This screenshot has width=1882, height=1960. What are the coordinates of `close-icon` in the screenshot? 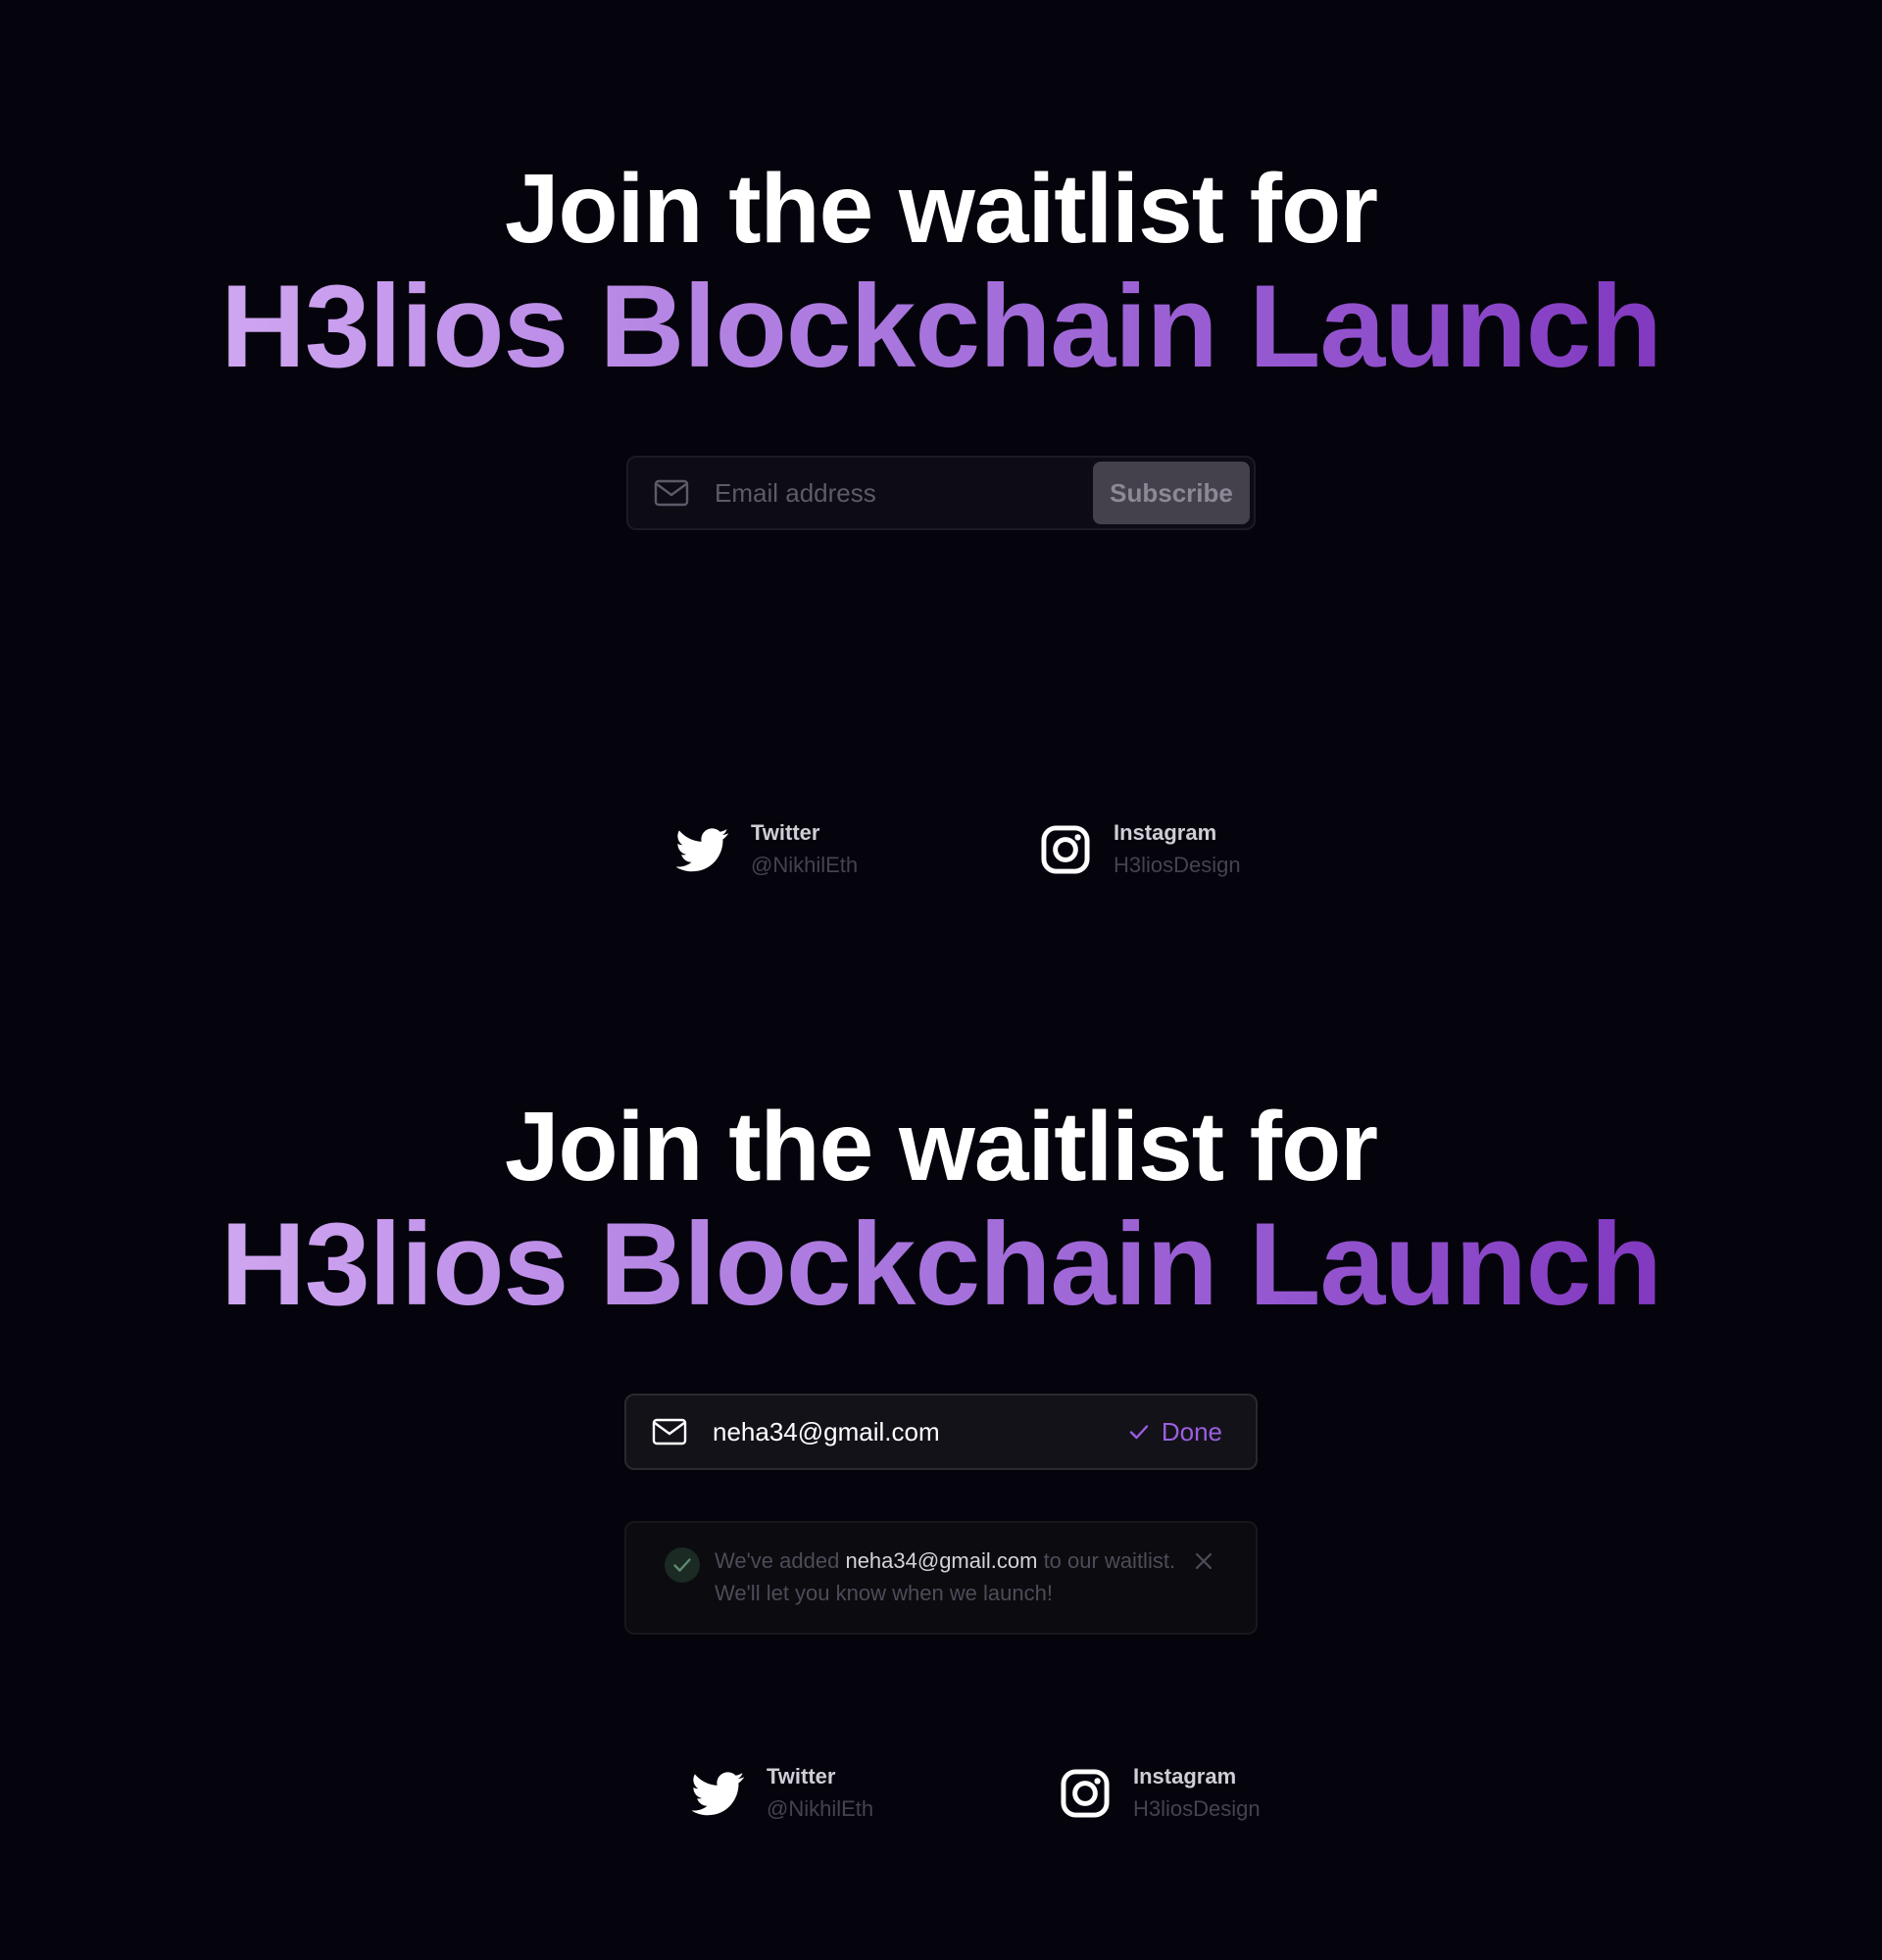 It's located at (1204, 1561).